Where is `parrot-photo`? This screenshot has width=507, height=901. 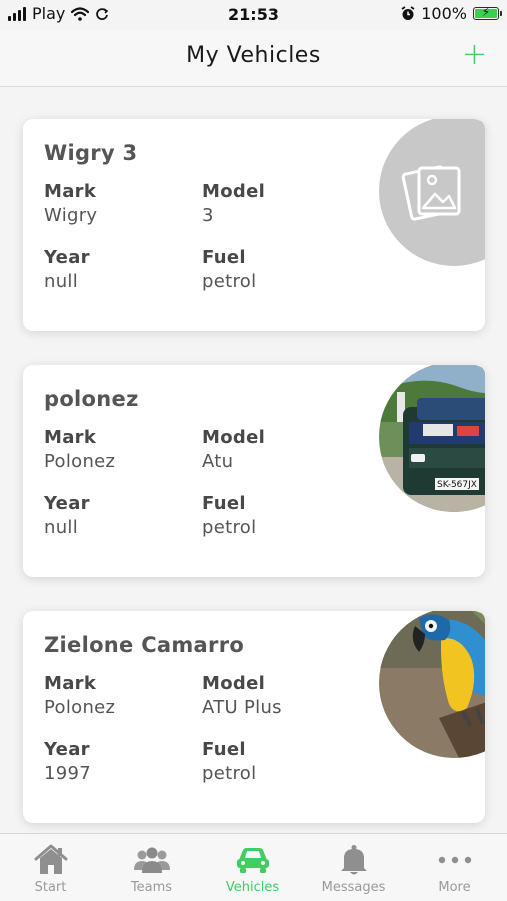
parrot-photo is located at coordinates (432, 684).